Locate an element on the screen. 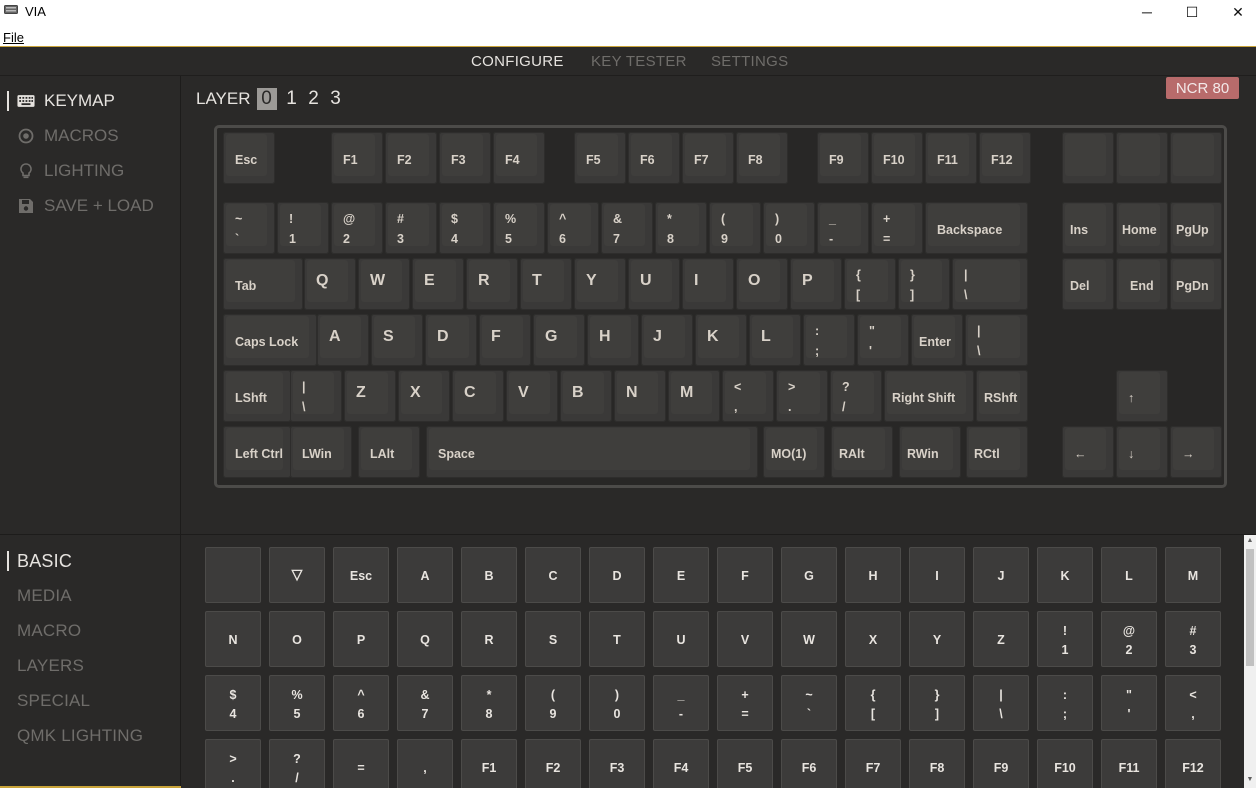 Image resolution: width=1256 pixels, height=788 pixels. key-0: ) 0 is located at coordinates (789, 228).